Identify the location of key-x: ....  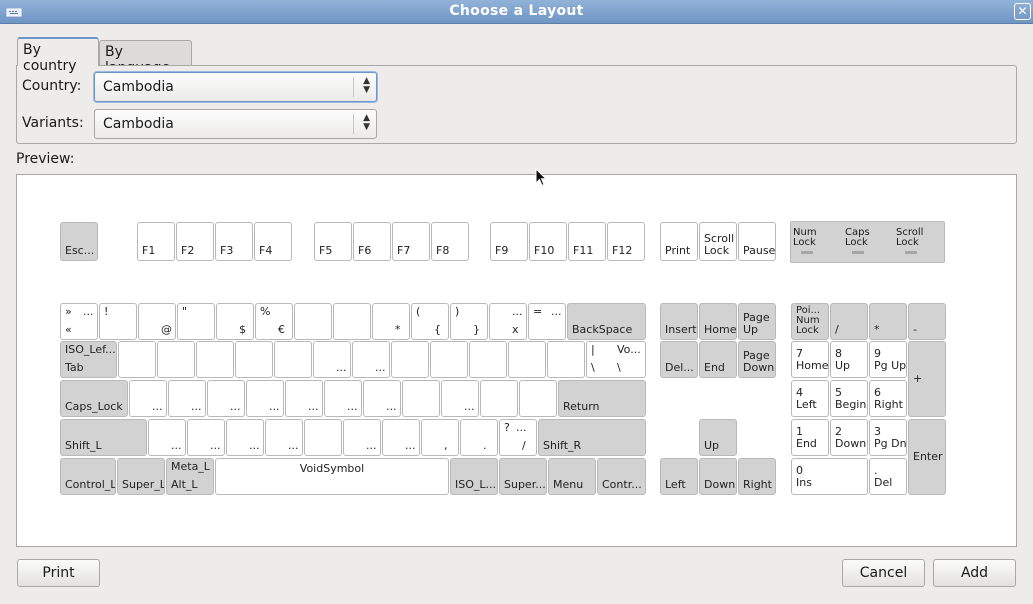
(206, 437).